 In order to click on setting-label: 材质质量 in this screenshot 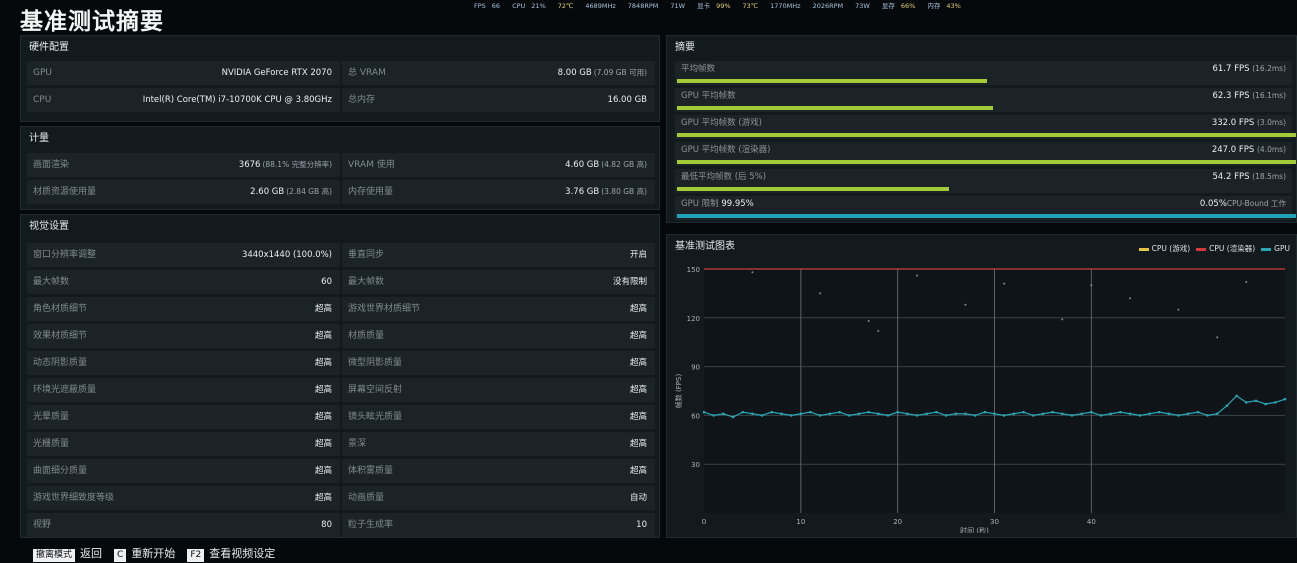, I will do `click(366, 336)`.